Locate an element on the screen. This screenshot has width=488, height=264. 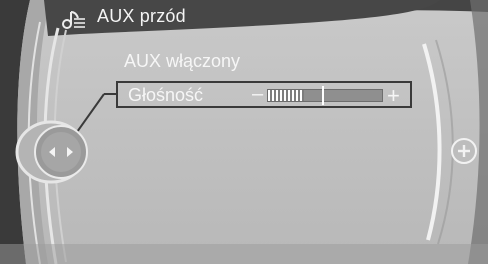
volume-increase-button: + is located at coordinates (393, 96).